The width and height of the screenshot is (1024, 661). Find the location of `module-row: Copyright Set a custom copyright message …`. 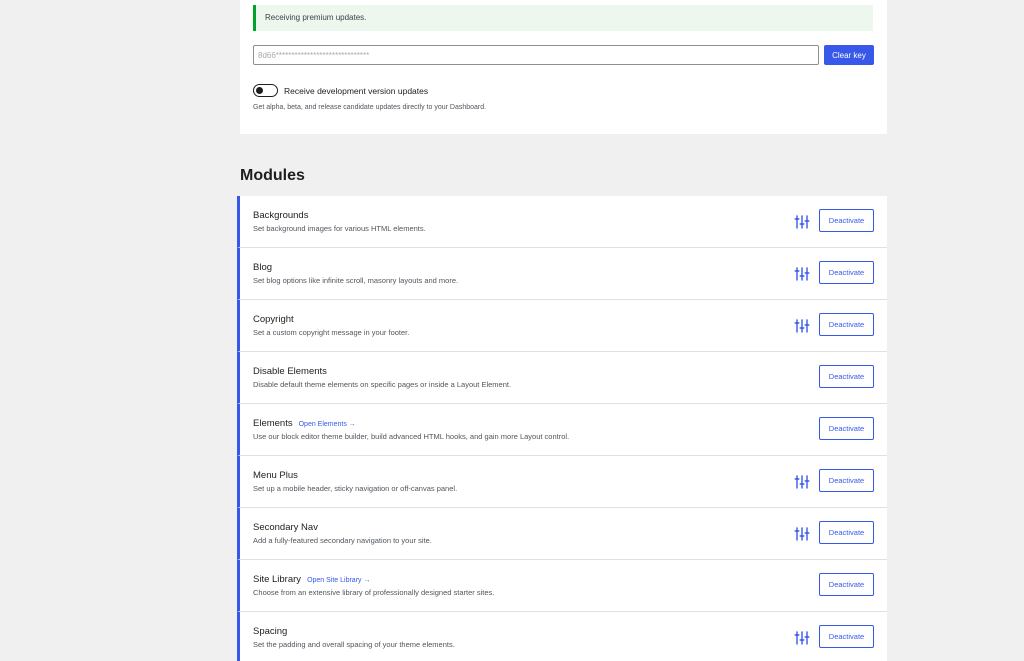

module-row: Copyright Set a custom copyright message … is located at coordinates (562, 326).